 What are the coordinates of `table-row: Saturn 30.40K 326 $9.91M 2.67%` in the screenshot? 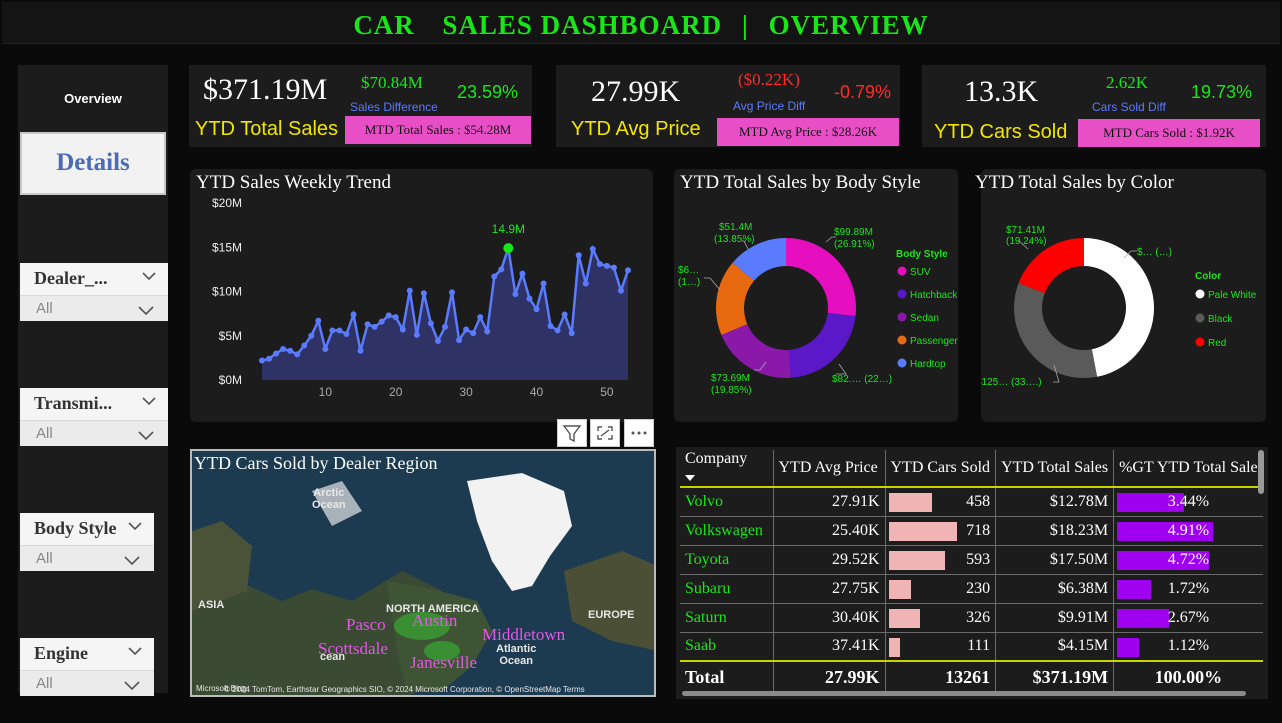 It's located at (971, 618).